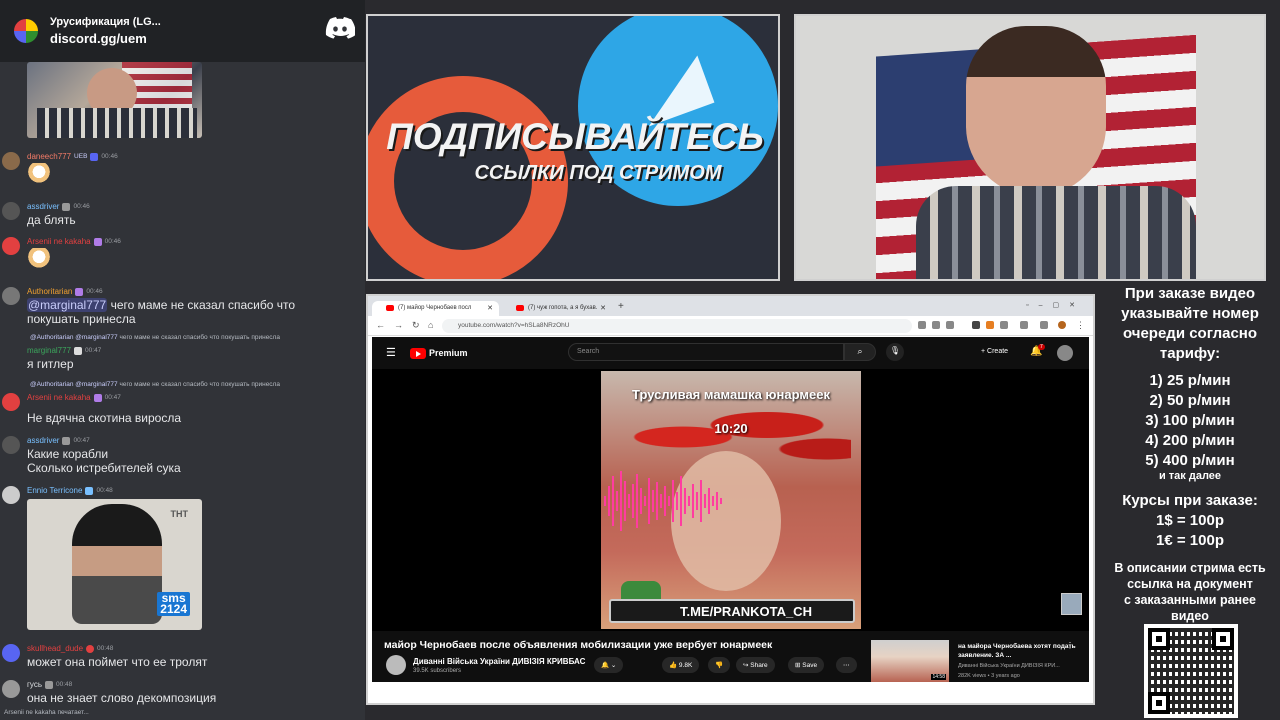 The width and height of the screenshot is (1280, 720). I want to click on video-overlay-title: Трусливая мамашка юнармеек, so click(731, 394).